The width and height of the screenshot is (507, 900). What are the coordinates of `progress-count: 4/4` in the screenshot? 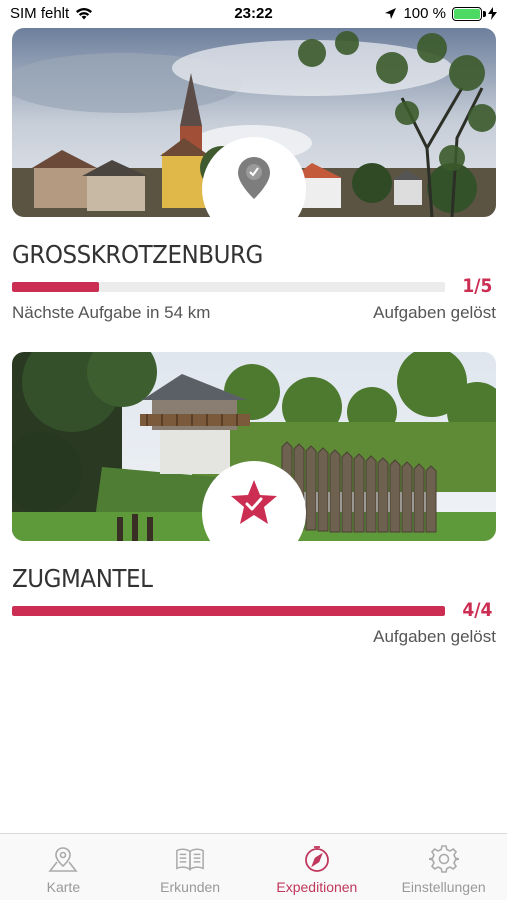 It's located at (476, 610).